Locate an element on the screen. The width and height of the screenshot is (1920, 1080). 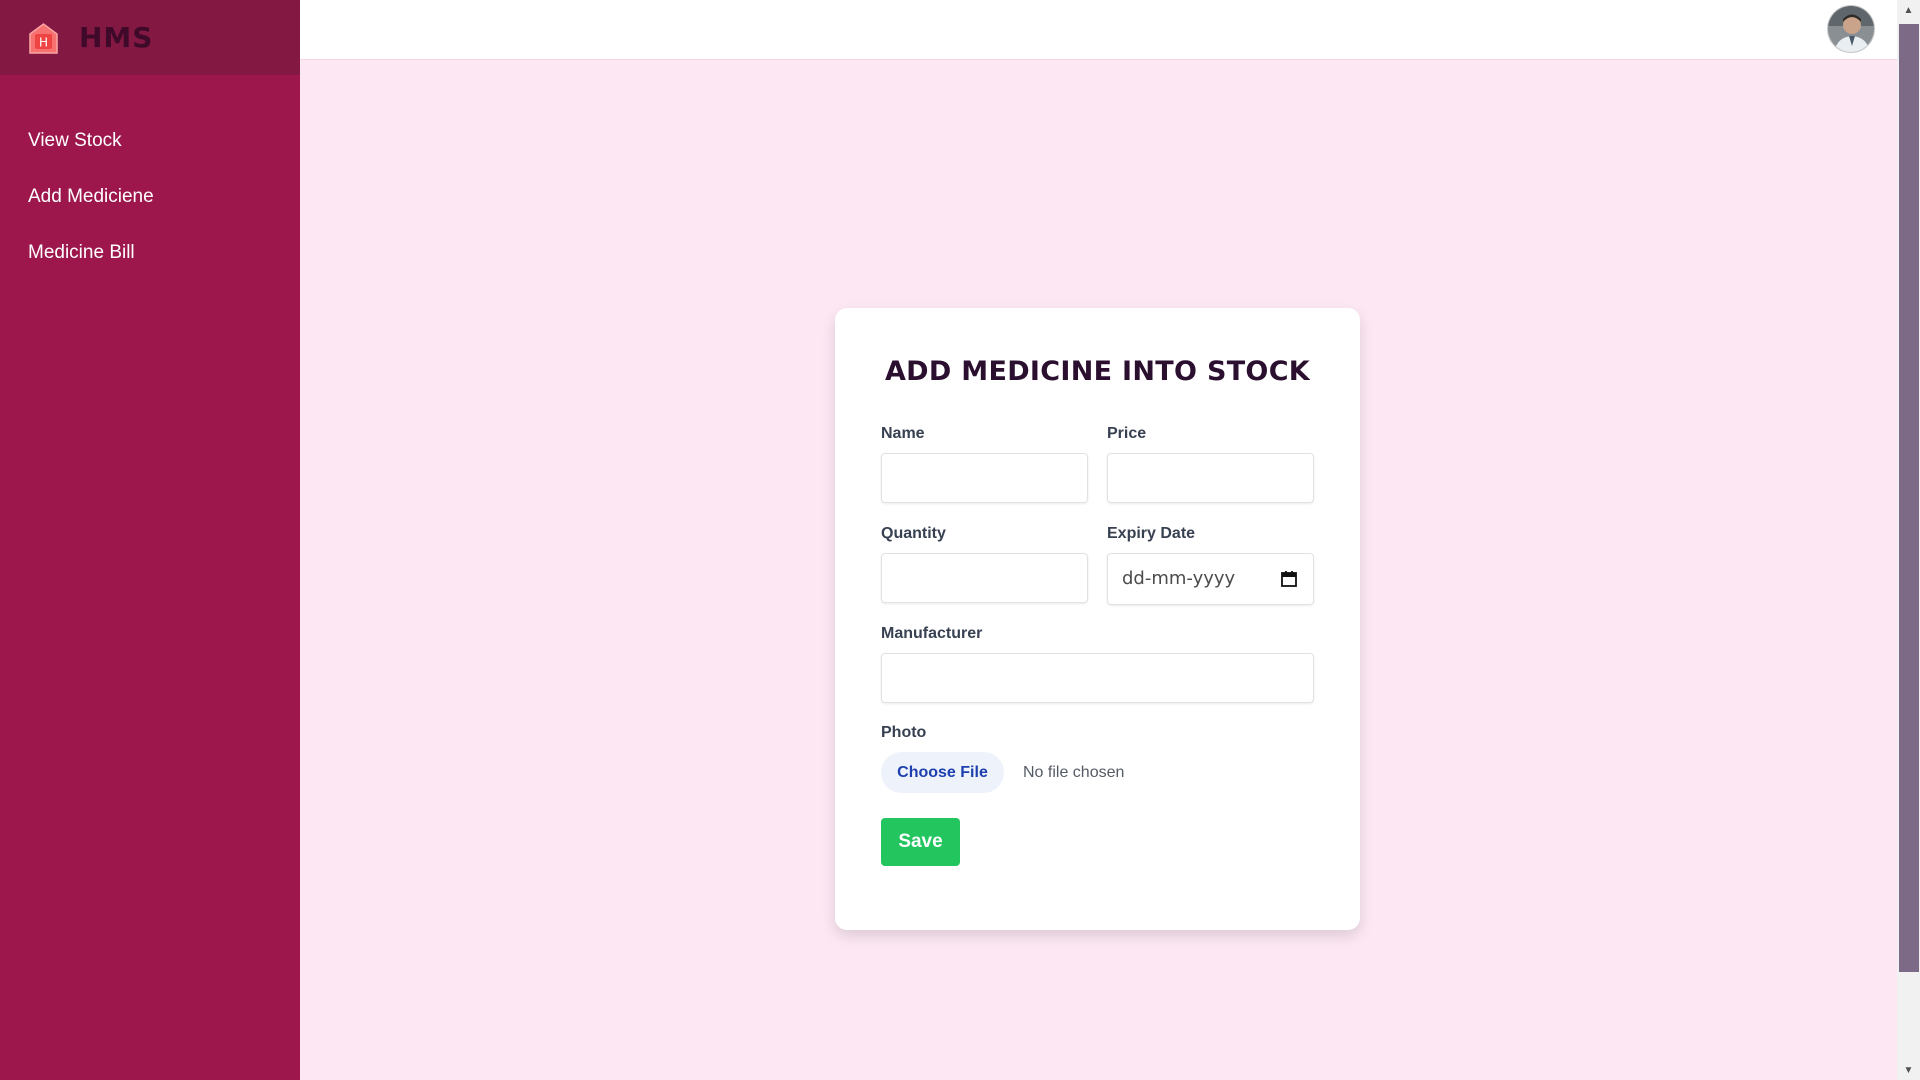
hospital-icon: H is located at coordinates (43, 38).